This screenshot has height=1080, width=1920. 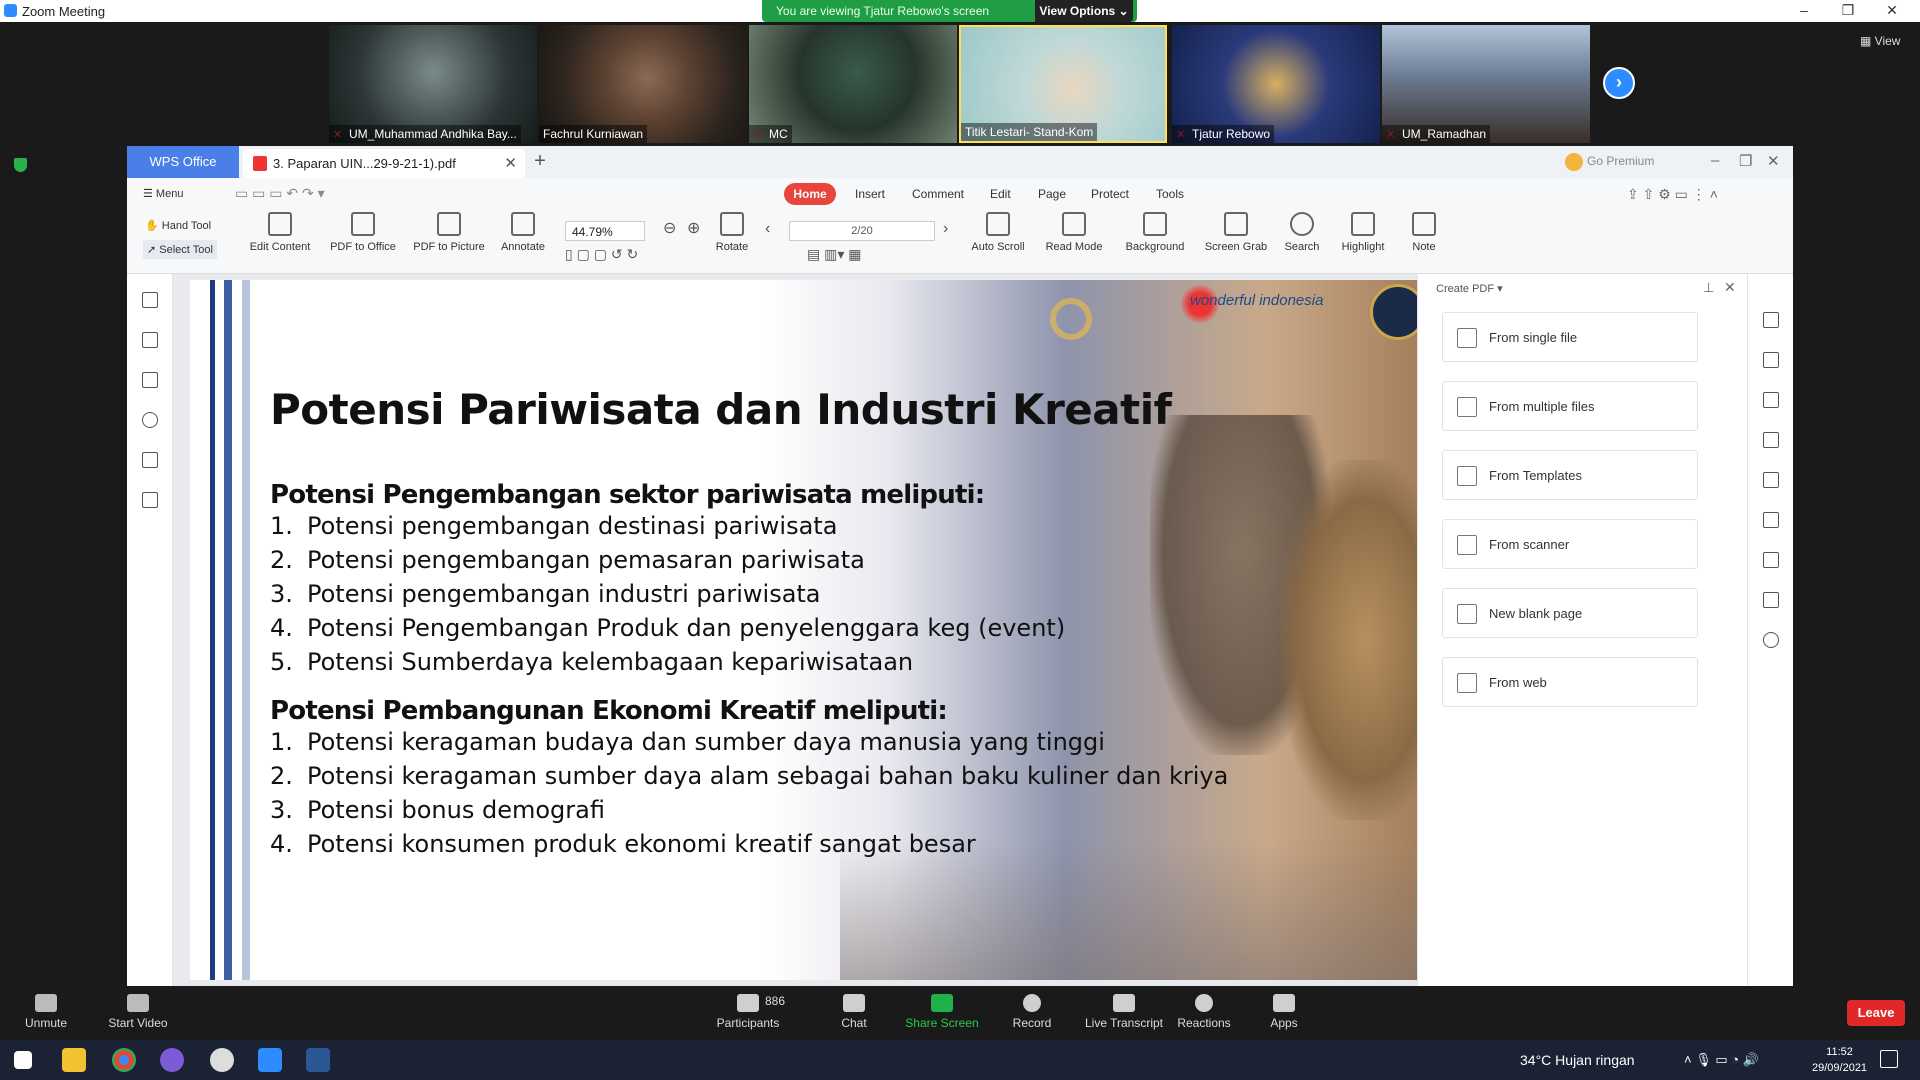 I want to click on right-ribbon-icons: ⇪ ⇧ ⚙ ▭ ⋮ ˄, so click(x=1672, y=194).